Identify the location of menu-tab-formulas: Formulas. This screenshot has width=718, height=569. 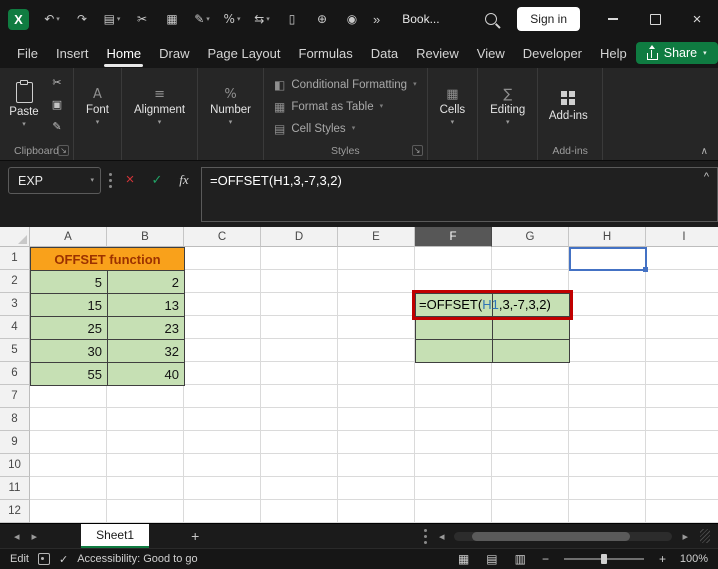
(326, 53).